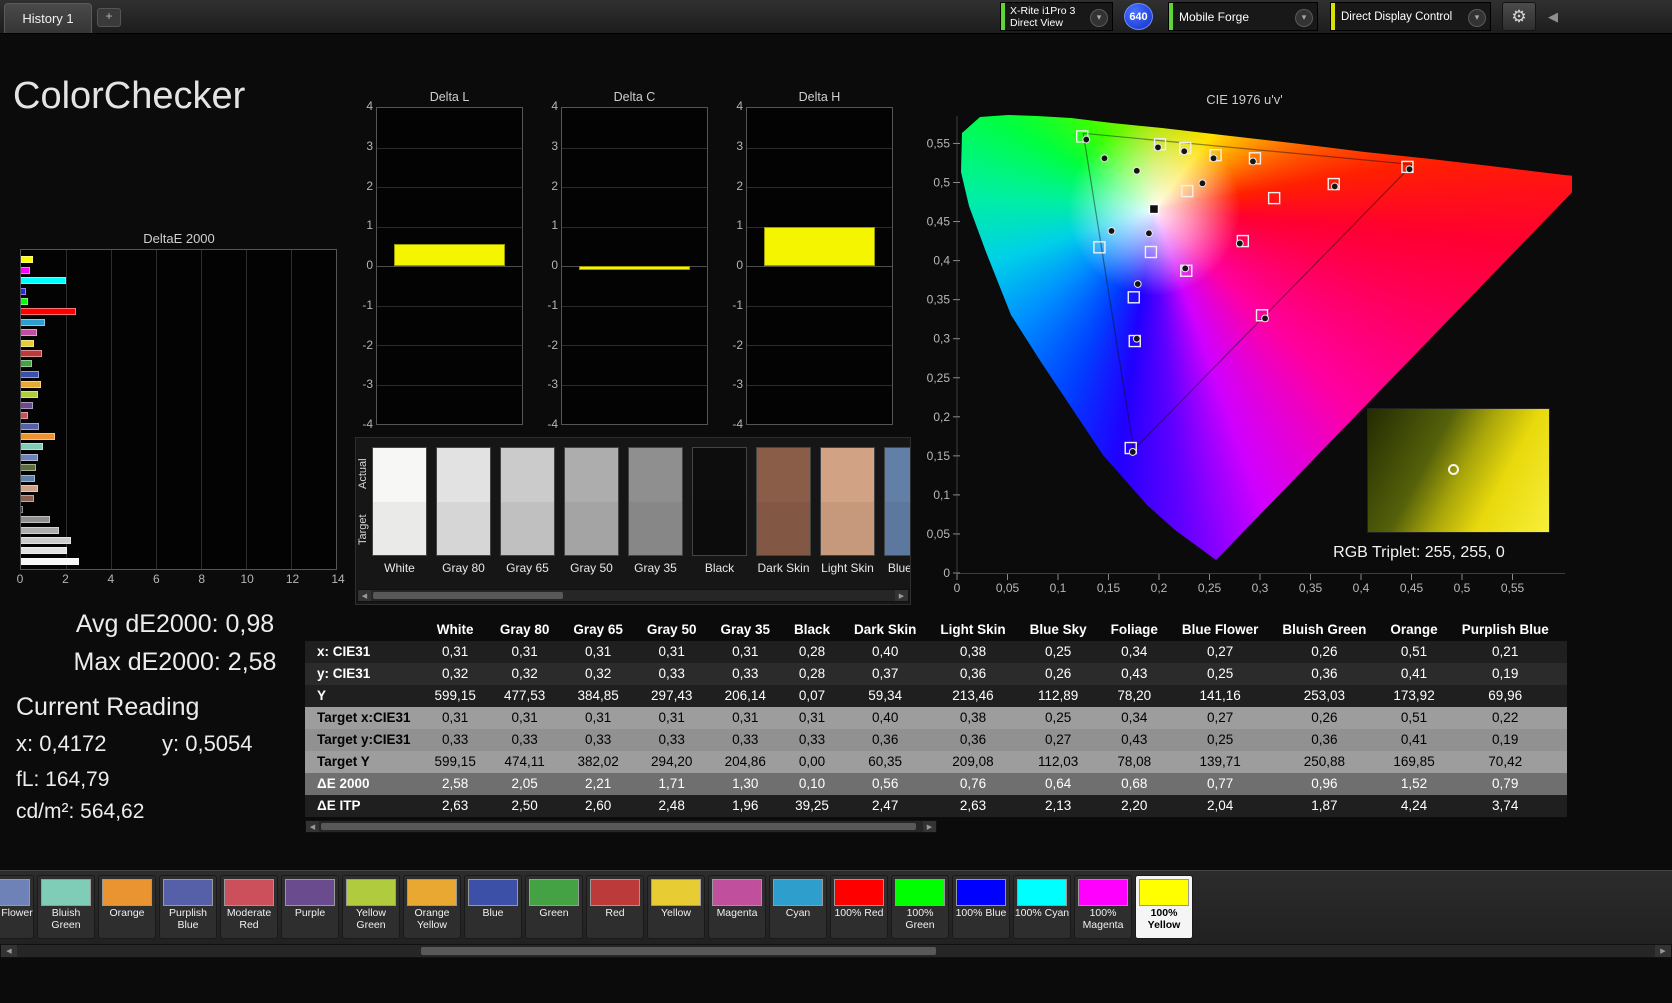  What do you see at coordinates (798, 907) in the screenshot?
I see `patch-button-cyan: Cyan` at bounding box center [798, 907].